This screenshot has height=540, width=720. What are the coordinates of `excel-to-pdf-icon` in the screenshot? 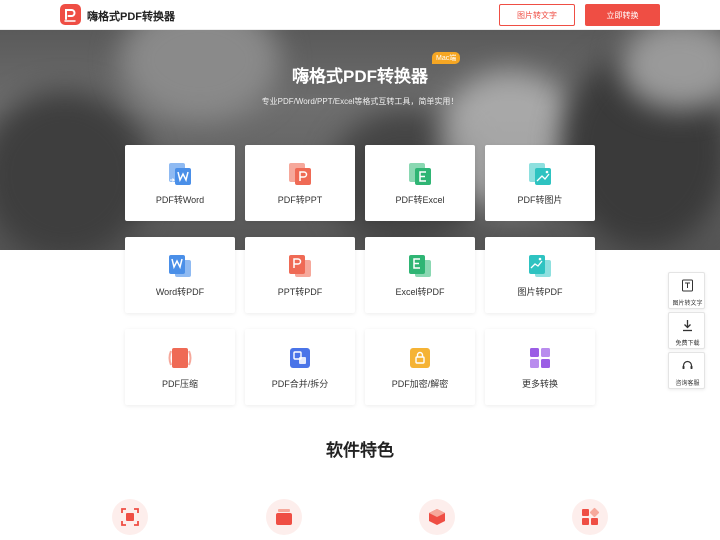 It's located at (420, 266).